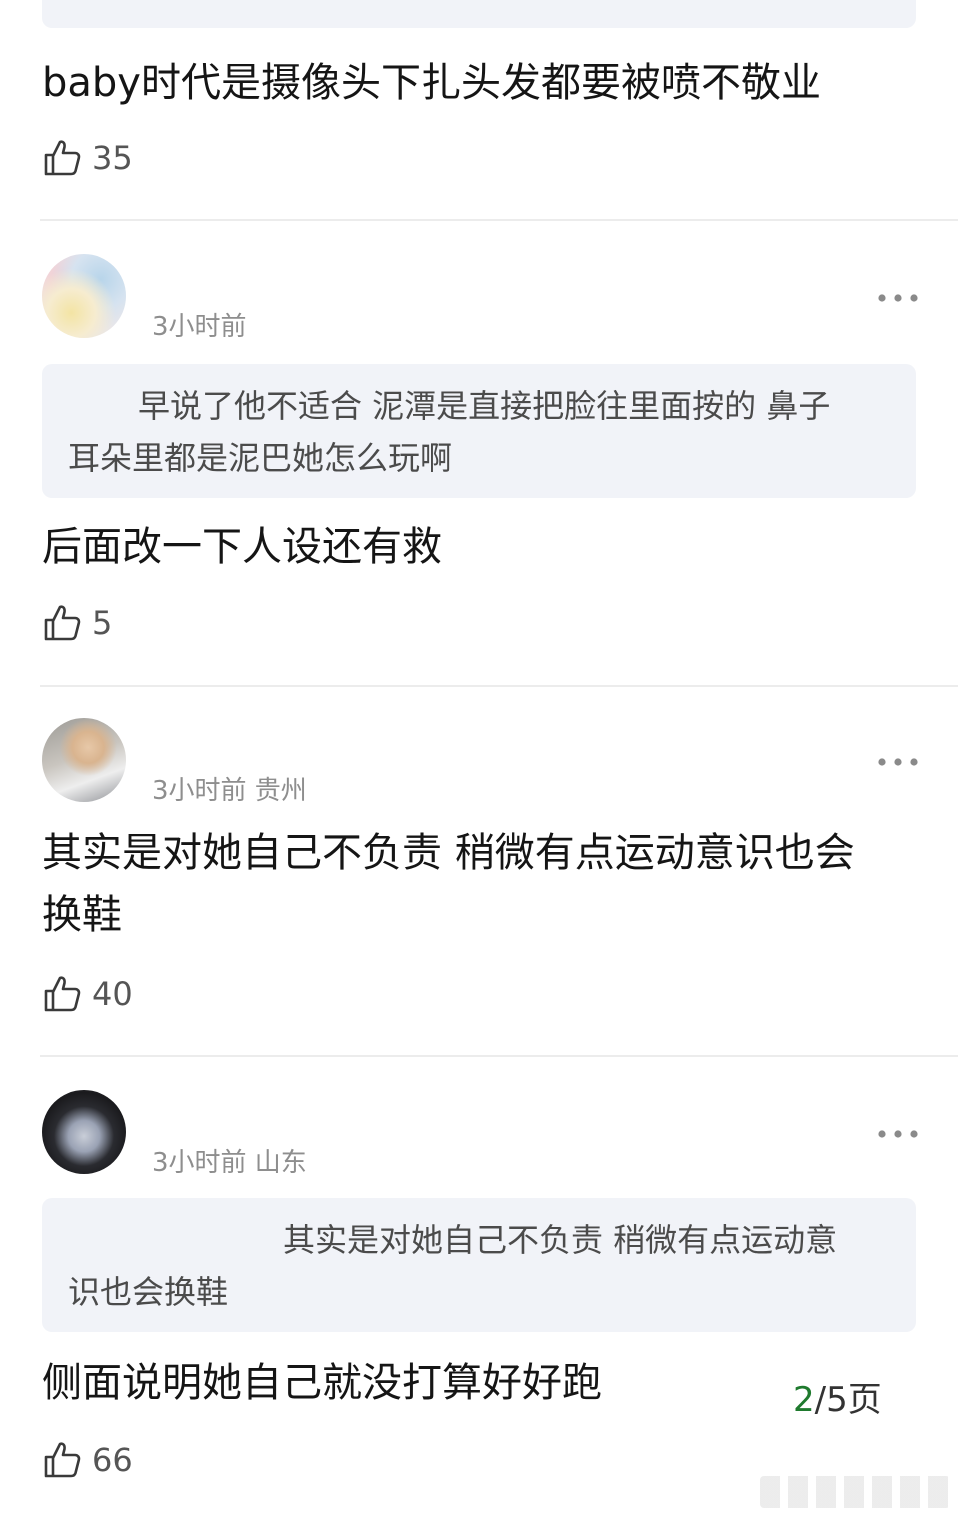 This screenshot has height=1520, width=960. Describe the element at coordinates (260, 458) in the screenshot. I see `quote-line-2: 耳朵里都是泥巴她怎么玩啊` at that location.